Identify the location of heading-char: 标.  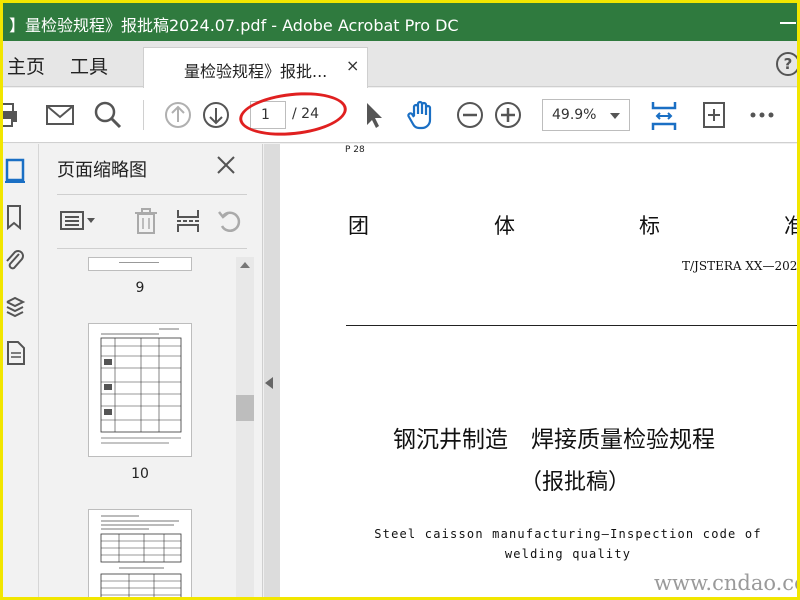
(649, 226).